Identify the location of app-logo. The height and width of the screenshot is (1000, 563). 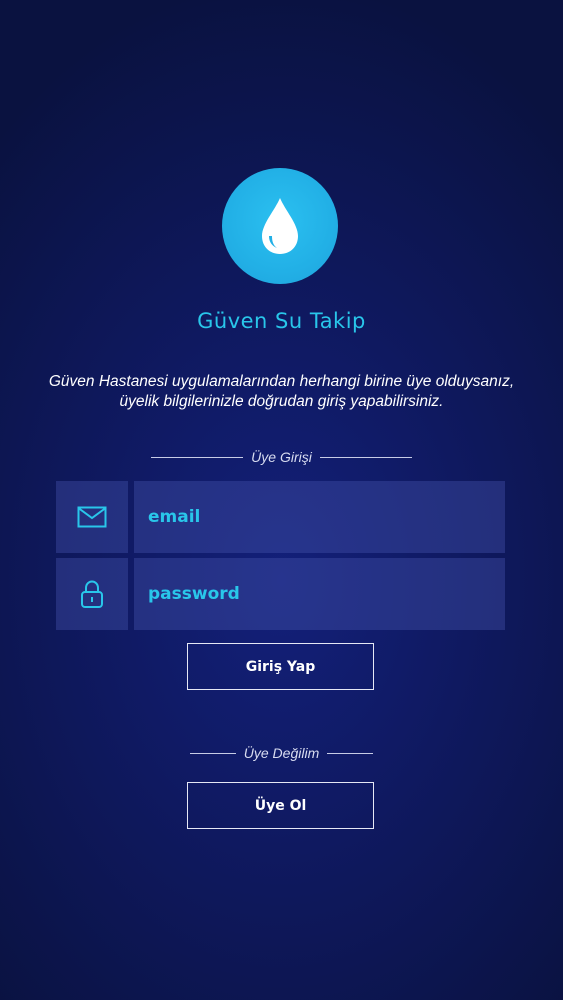
(280, 226).